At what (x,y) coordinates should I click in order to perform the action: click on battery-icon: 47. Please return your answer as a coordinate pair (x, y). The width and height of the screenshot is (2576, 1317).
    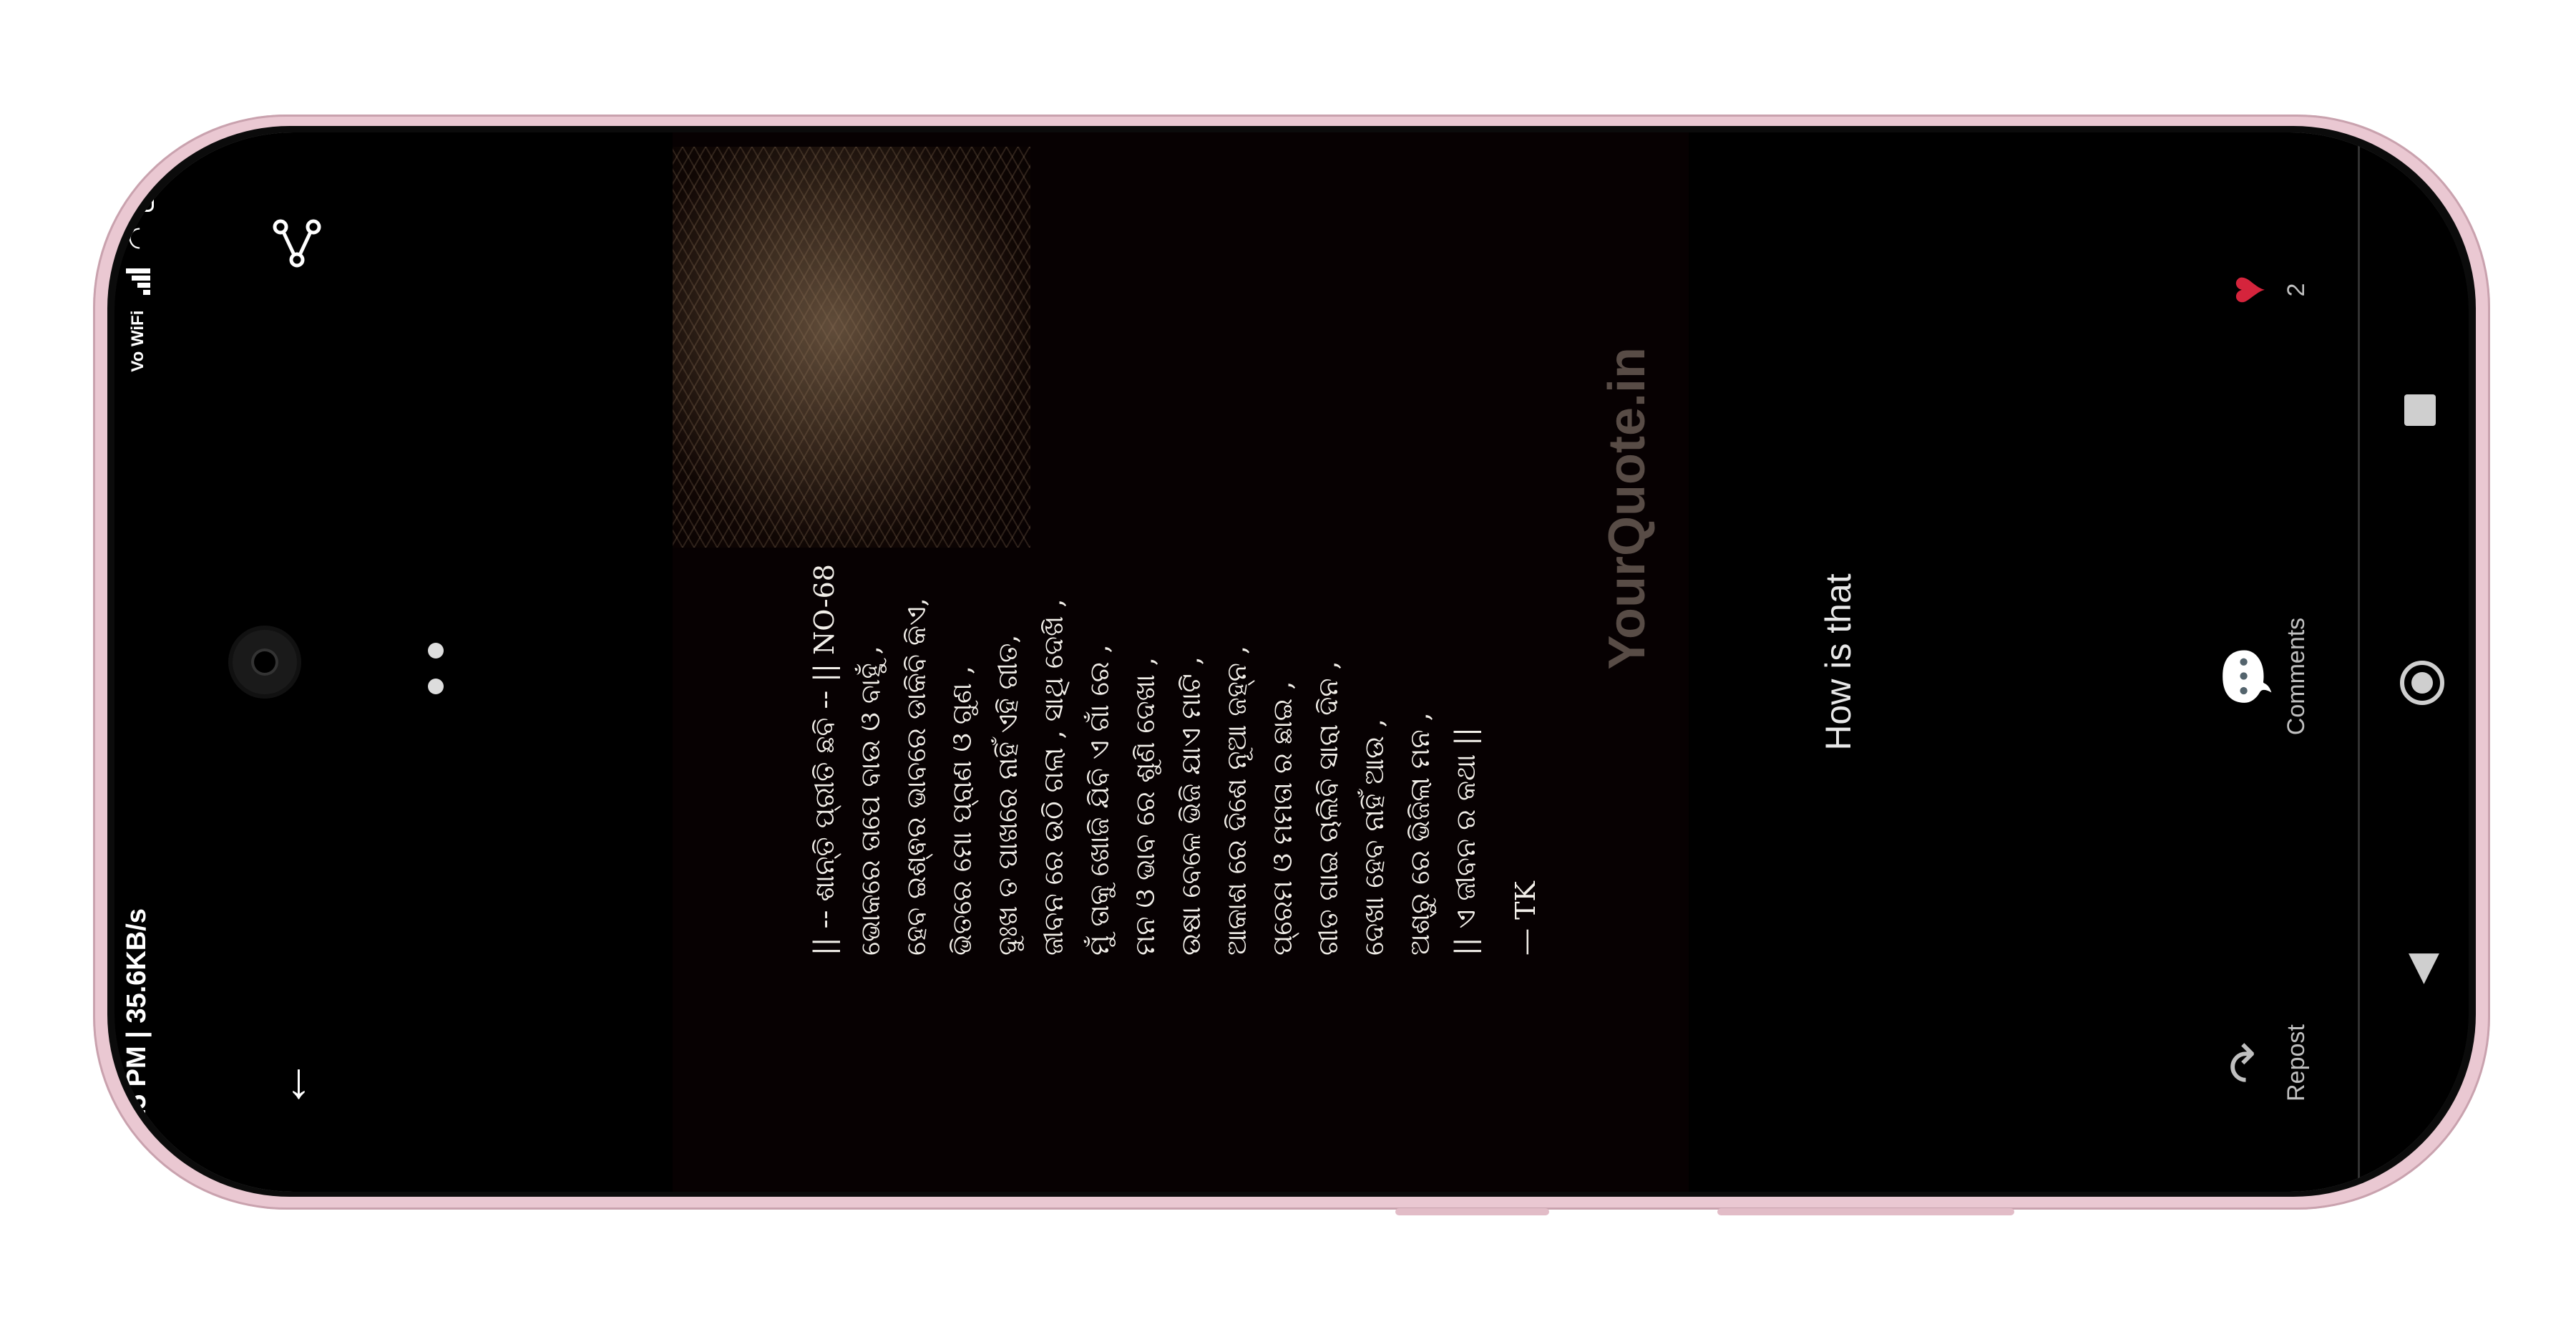
    Looking at the image, I should click on (138, 194).